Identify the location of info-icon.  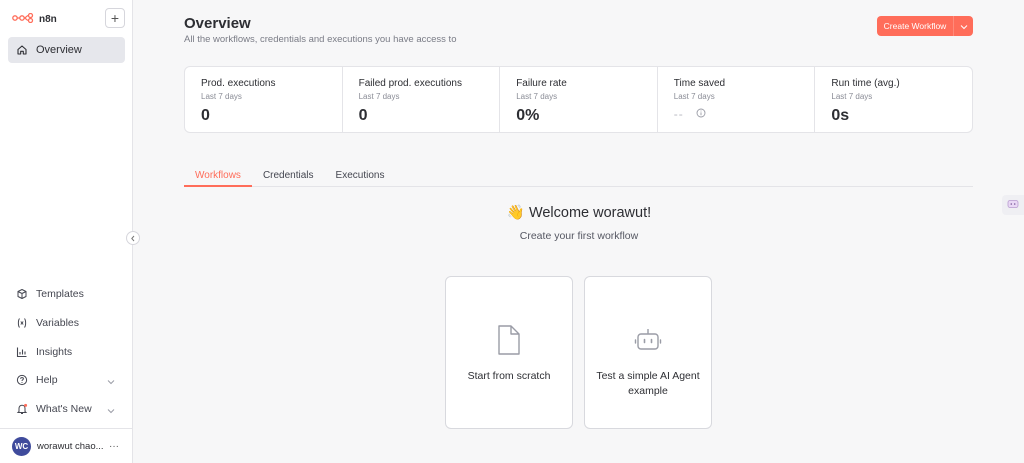
(701, 114).